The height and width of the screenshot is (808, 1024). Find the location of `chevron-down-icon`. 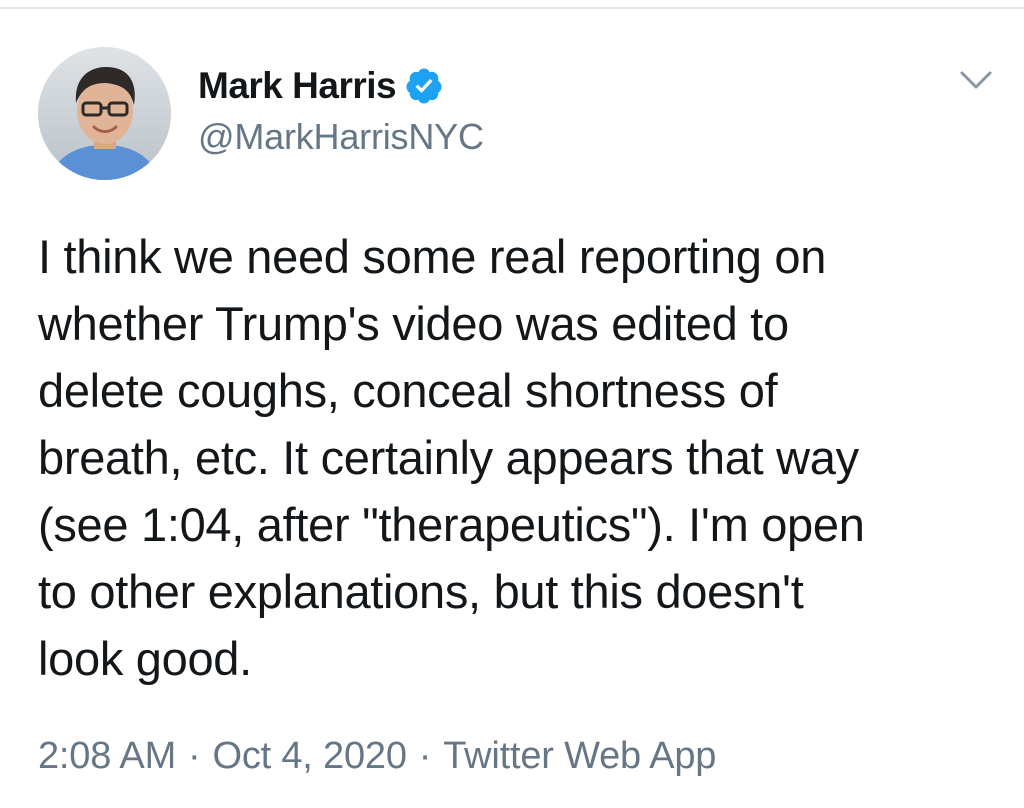

chevron-down-icon is located at coordinates (976, 80).